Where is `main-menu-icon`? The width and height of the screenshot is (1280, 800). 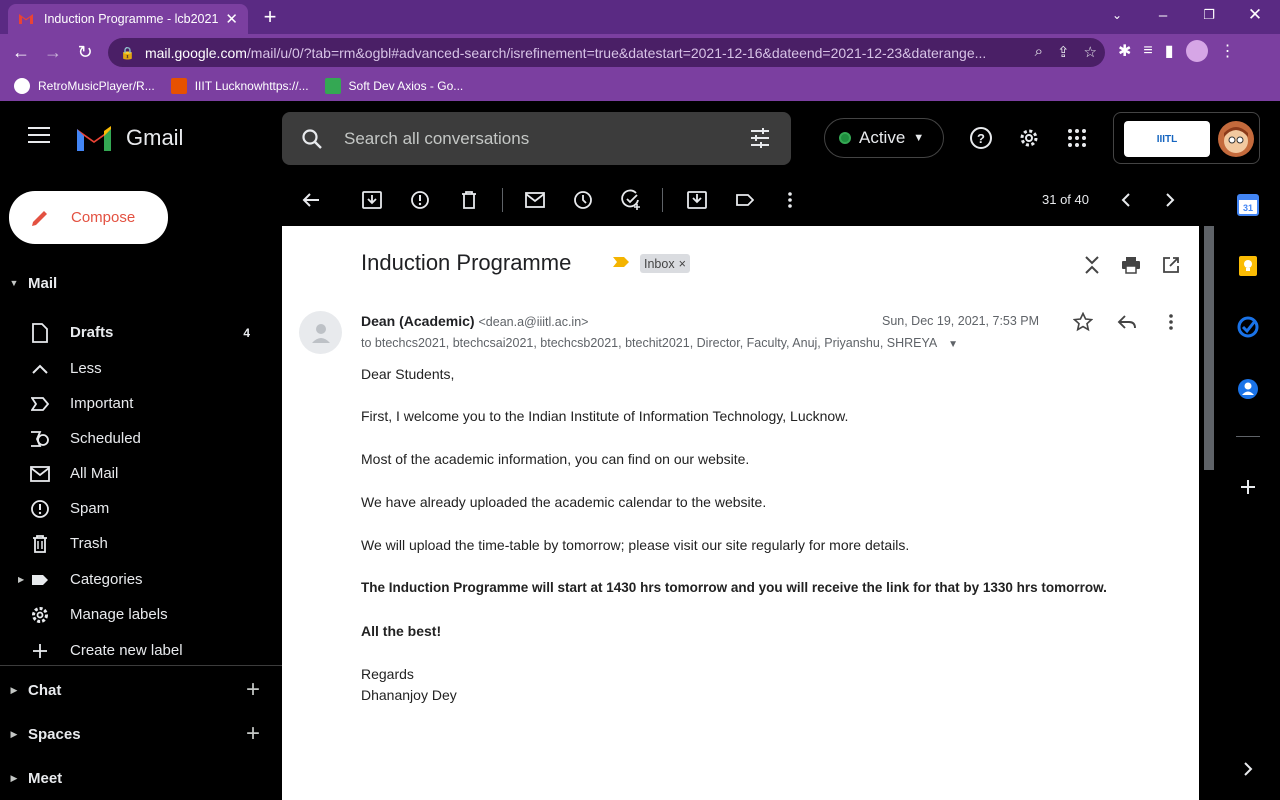
main-menu-icon is located at coordinates (39, 136).